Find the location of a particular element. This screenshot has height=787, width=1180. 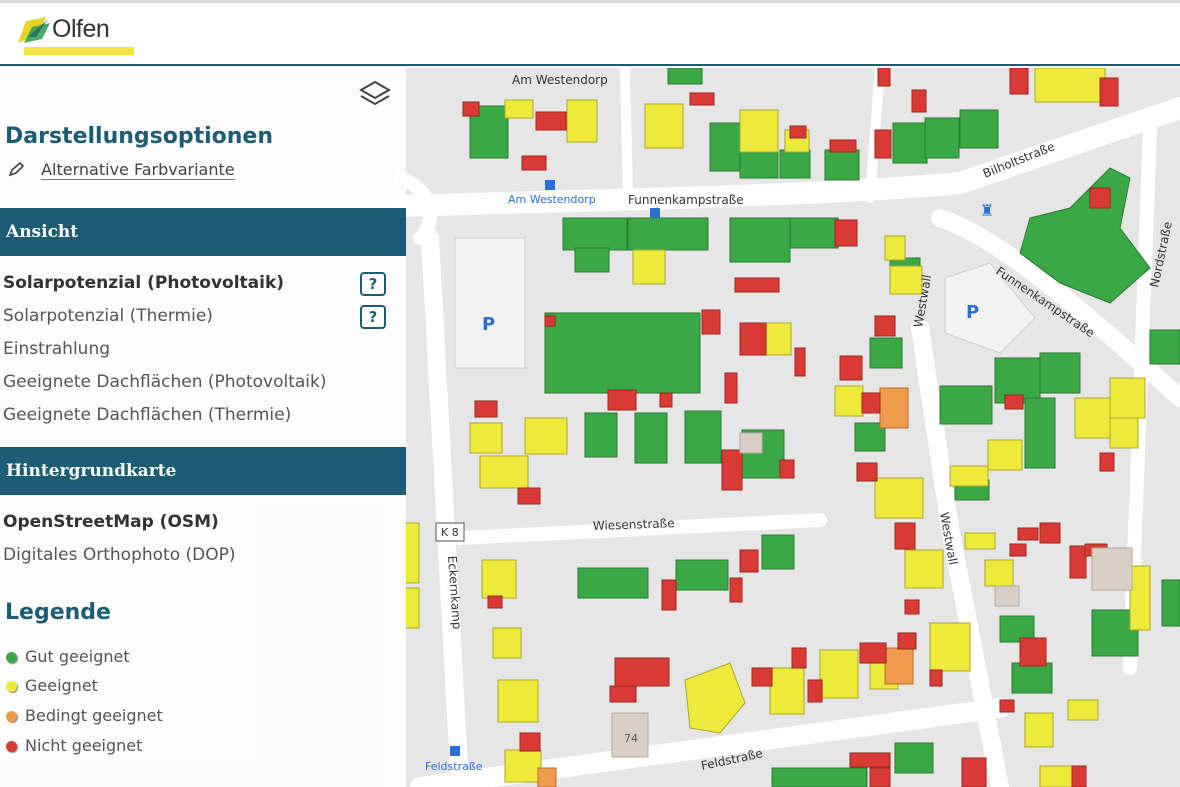

option-openstreetmap: OpenStreetMap (OSM) is located at coordinates (111, 522).